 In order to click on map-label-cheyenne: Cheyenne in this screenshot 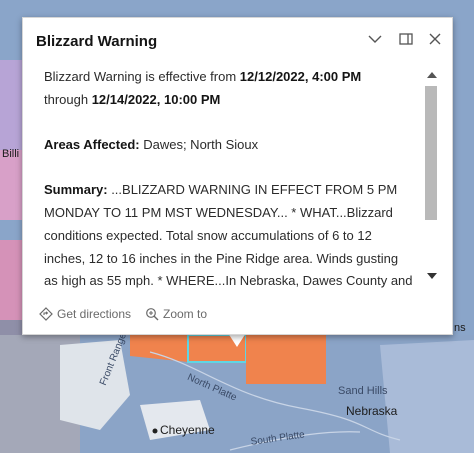, I will do `click(187, 430)`.